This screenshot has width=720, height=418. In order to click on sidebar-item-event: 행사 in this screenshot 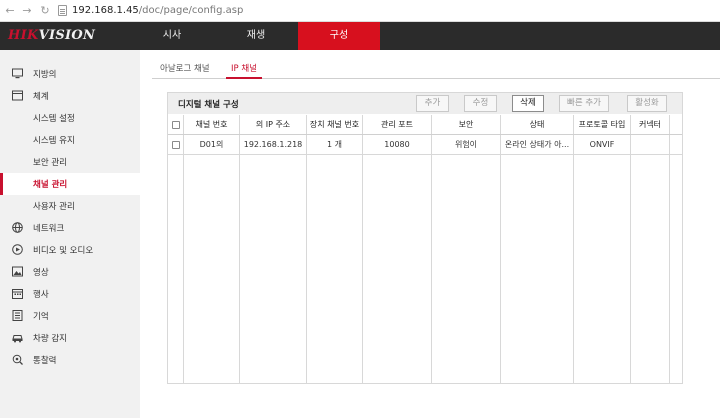, I will do `click(70, 294)`.